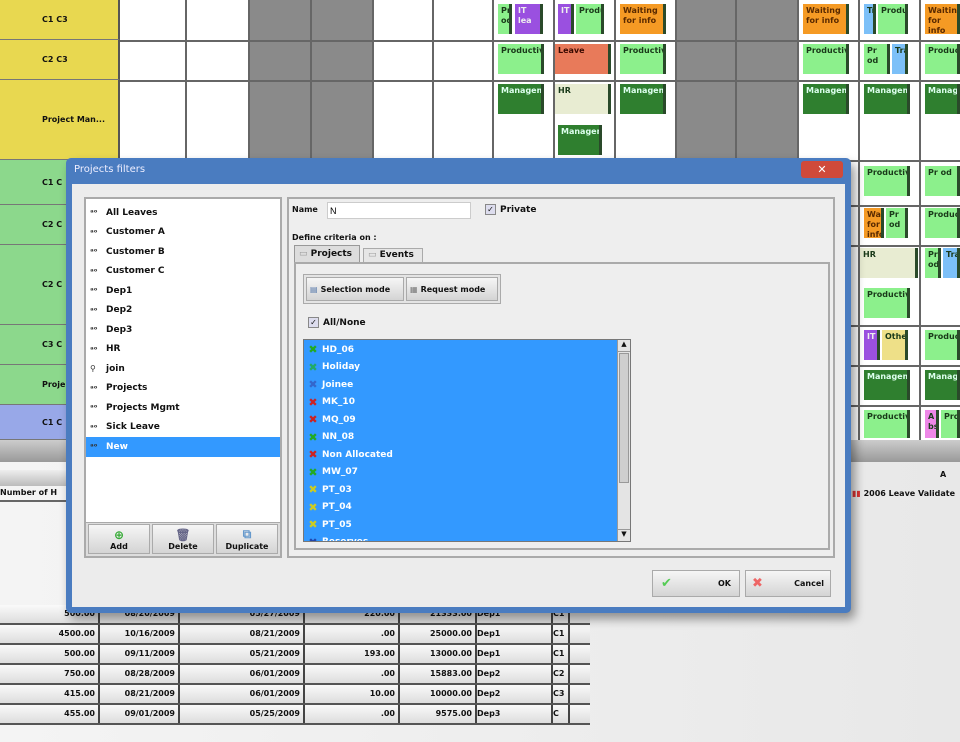  I want to click on column-header: A, so click(943, 474).